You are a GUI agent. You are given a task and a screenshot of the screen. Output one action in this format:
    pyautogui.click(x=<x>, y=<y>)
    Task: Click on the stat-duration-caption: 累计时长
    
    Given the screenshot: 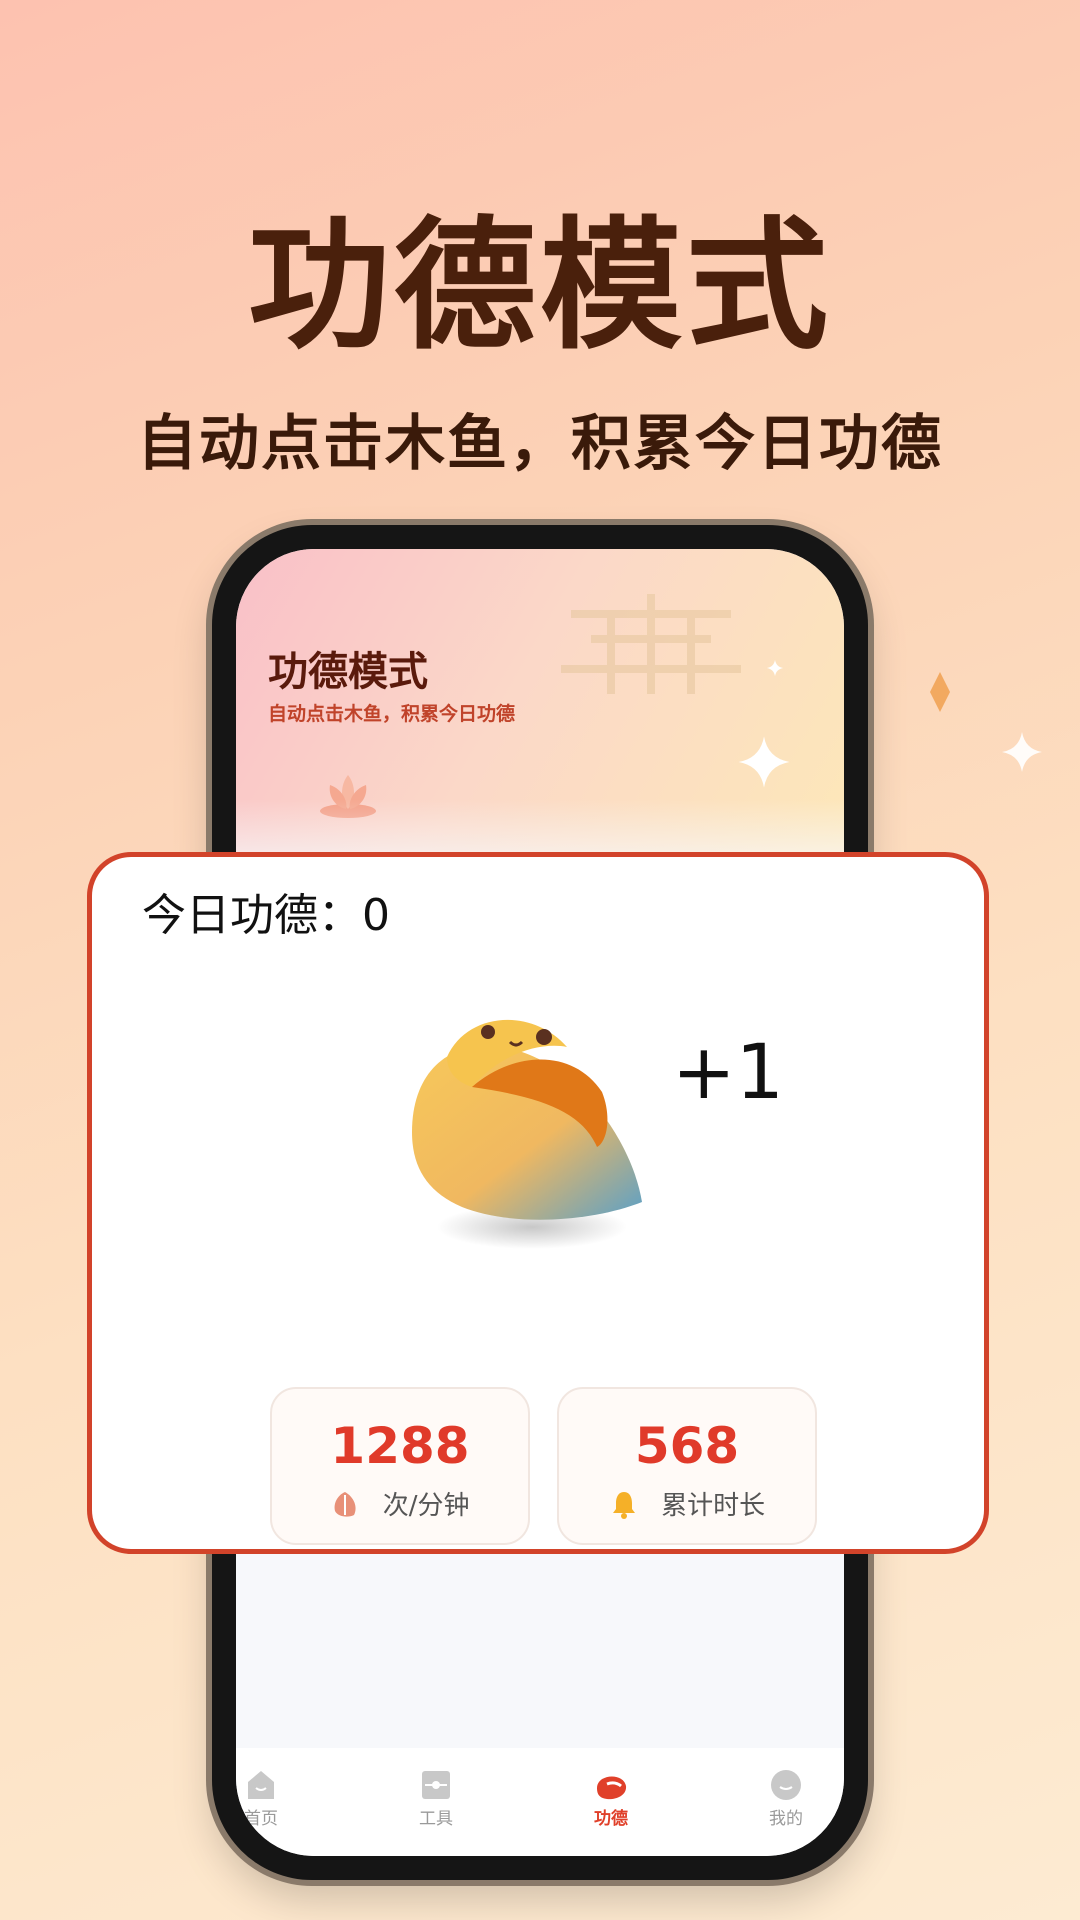 What is the action you would take?
    pyautogui.click(x=687, y=1503)
    